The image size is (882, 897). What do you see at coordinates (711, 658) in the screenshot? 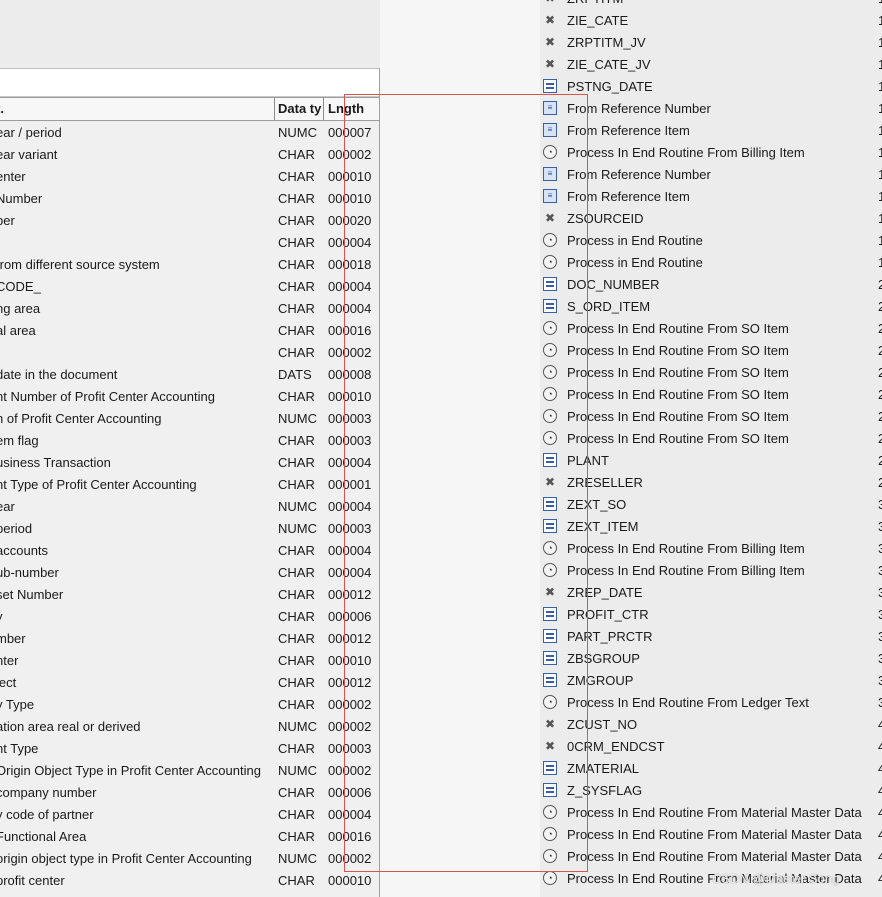
I see `list-item: ZBSGROUP 3` at bounding box center [711, 658].